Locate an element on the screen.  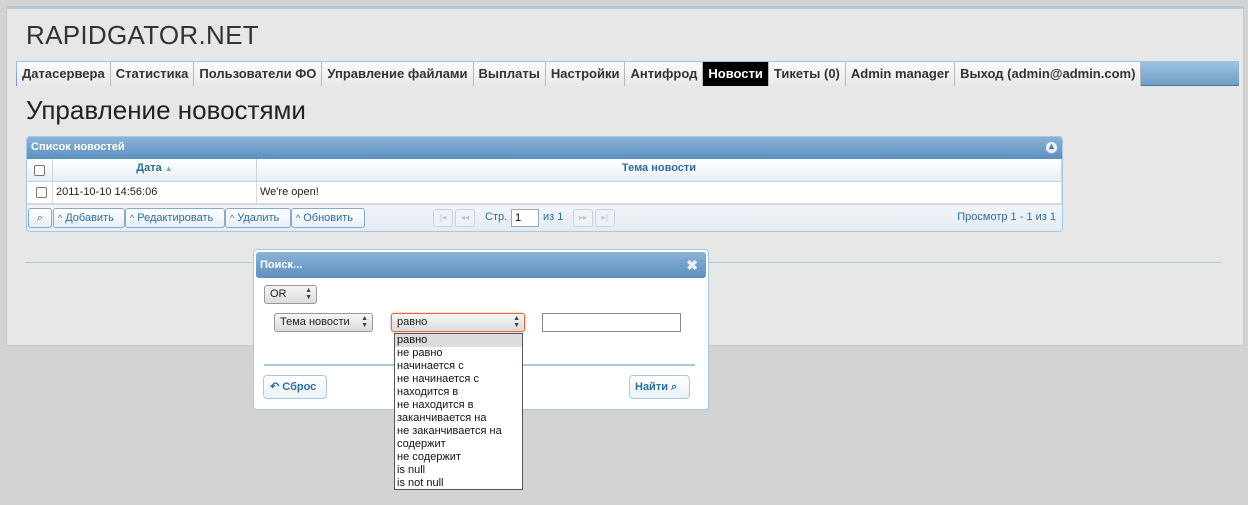
add-icon: ^ is located at coordinates (60, 218).